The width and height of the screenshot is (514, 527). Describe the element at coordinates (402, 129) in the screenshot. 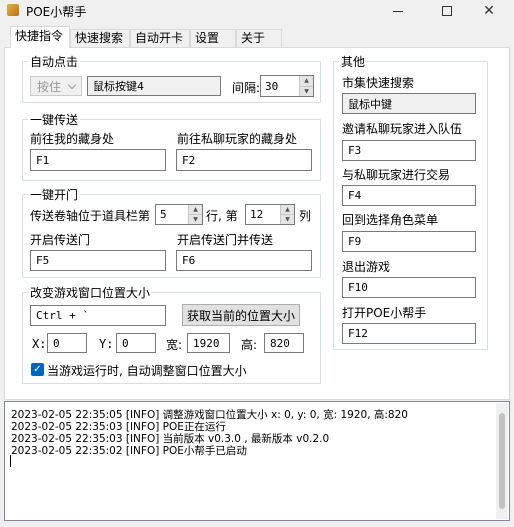

I see `invite-label: 邀请私聊玩家进入队伍` at that location.